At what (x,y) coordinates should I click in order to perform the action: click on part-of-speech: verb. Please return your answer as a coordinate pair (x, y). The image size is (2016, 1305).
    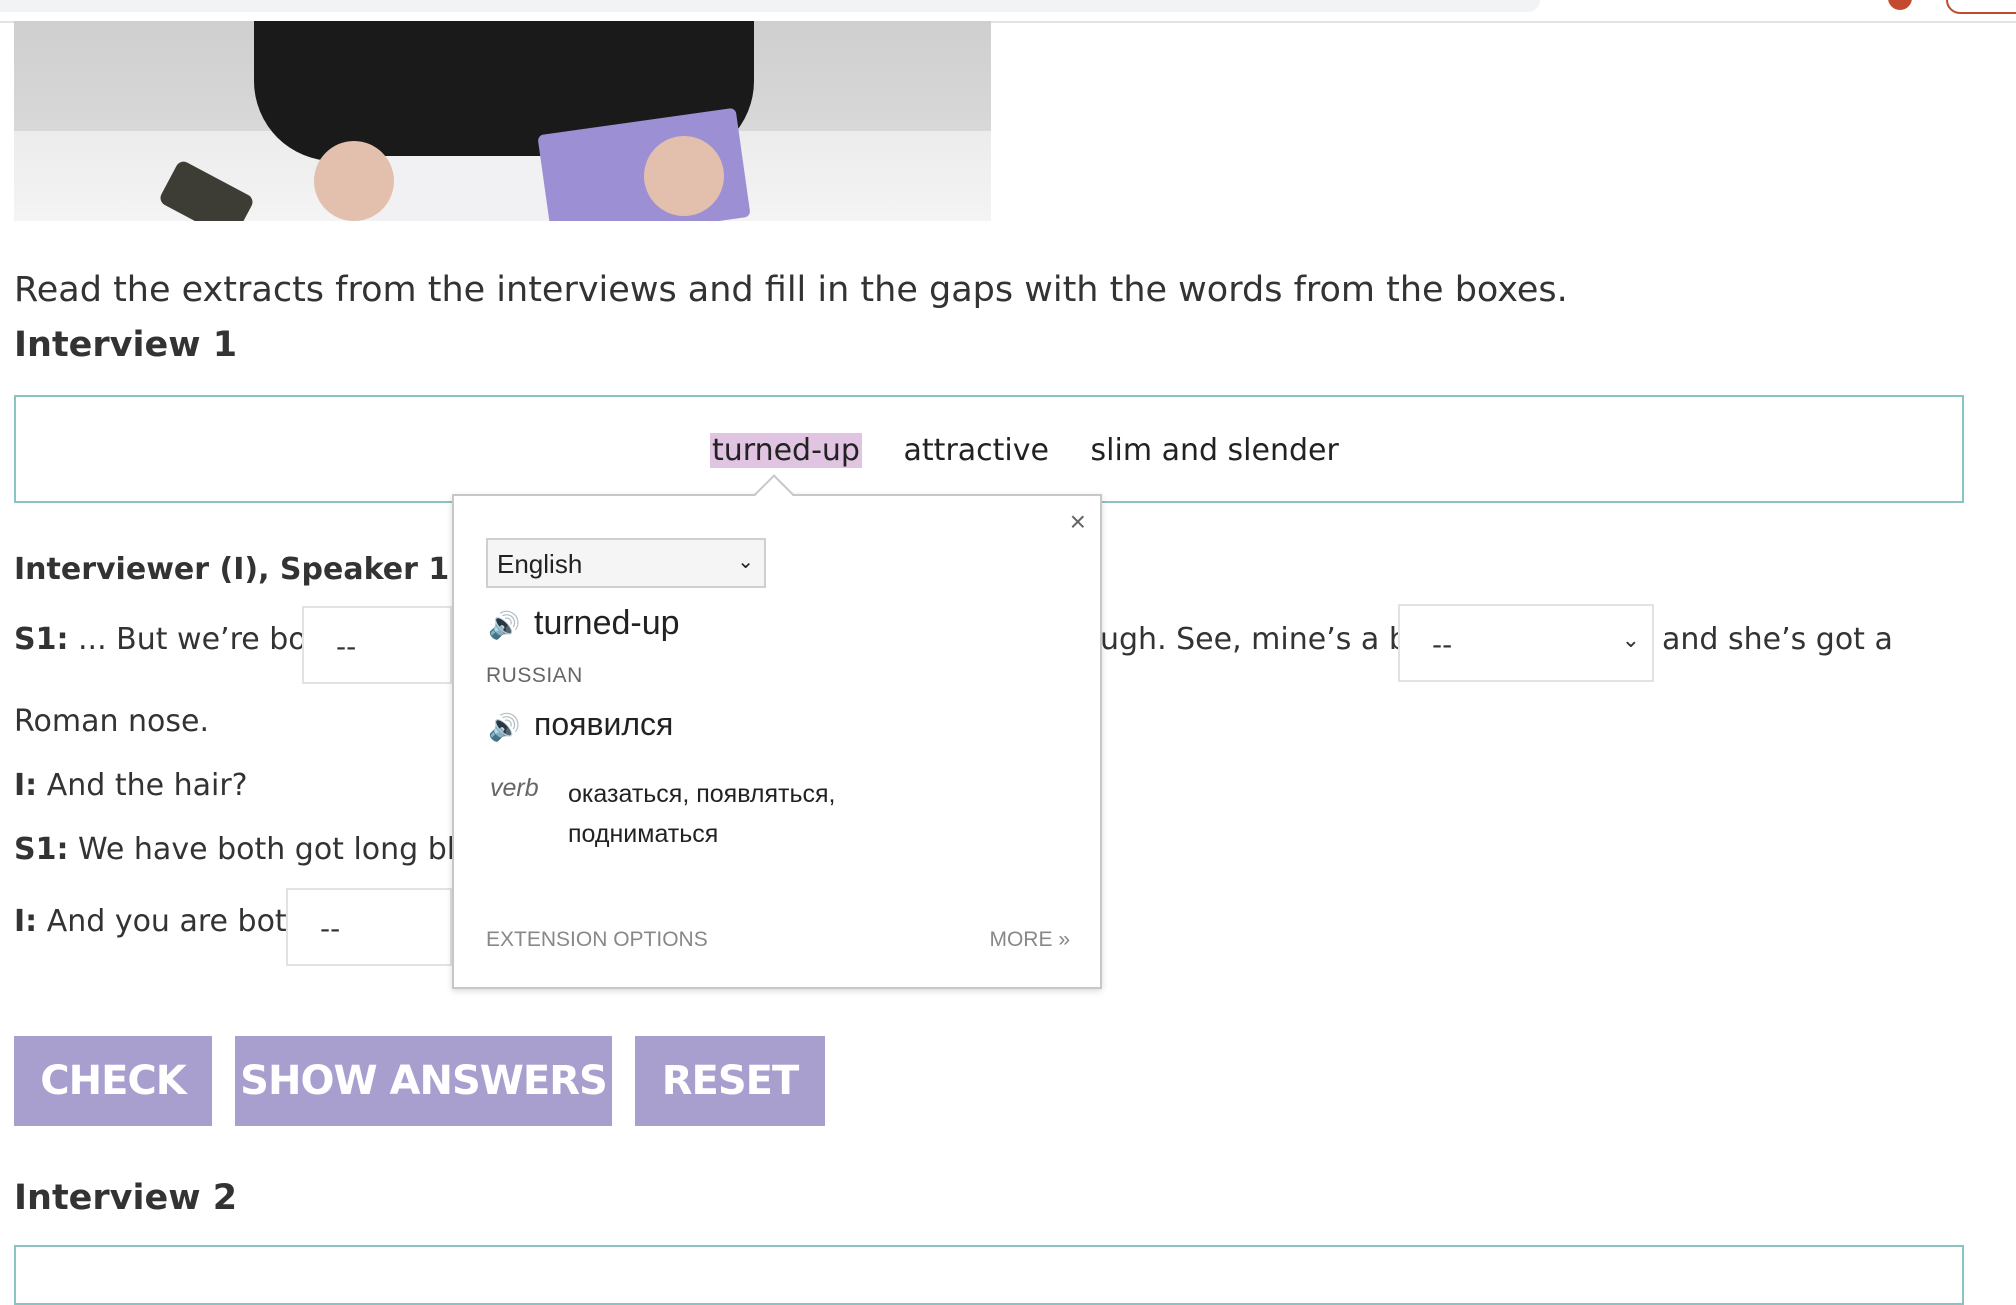
    Looking at the image, I should click on (514, 788).